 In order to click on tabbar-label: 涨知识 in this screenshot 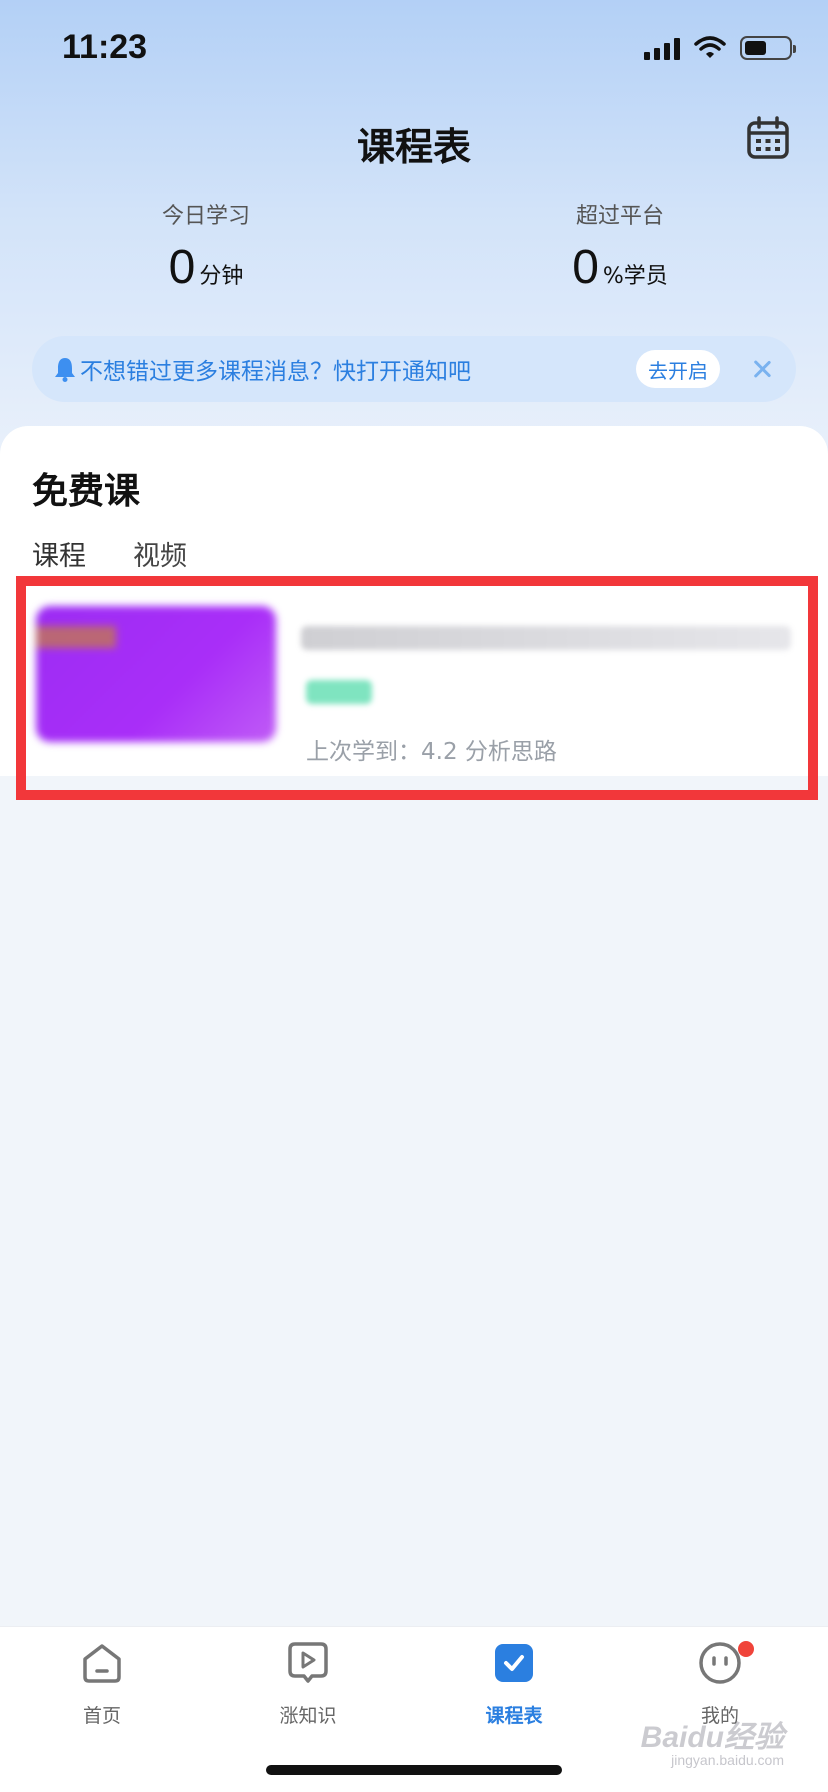, I will do `click(308, 1716)`.